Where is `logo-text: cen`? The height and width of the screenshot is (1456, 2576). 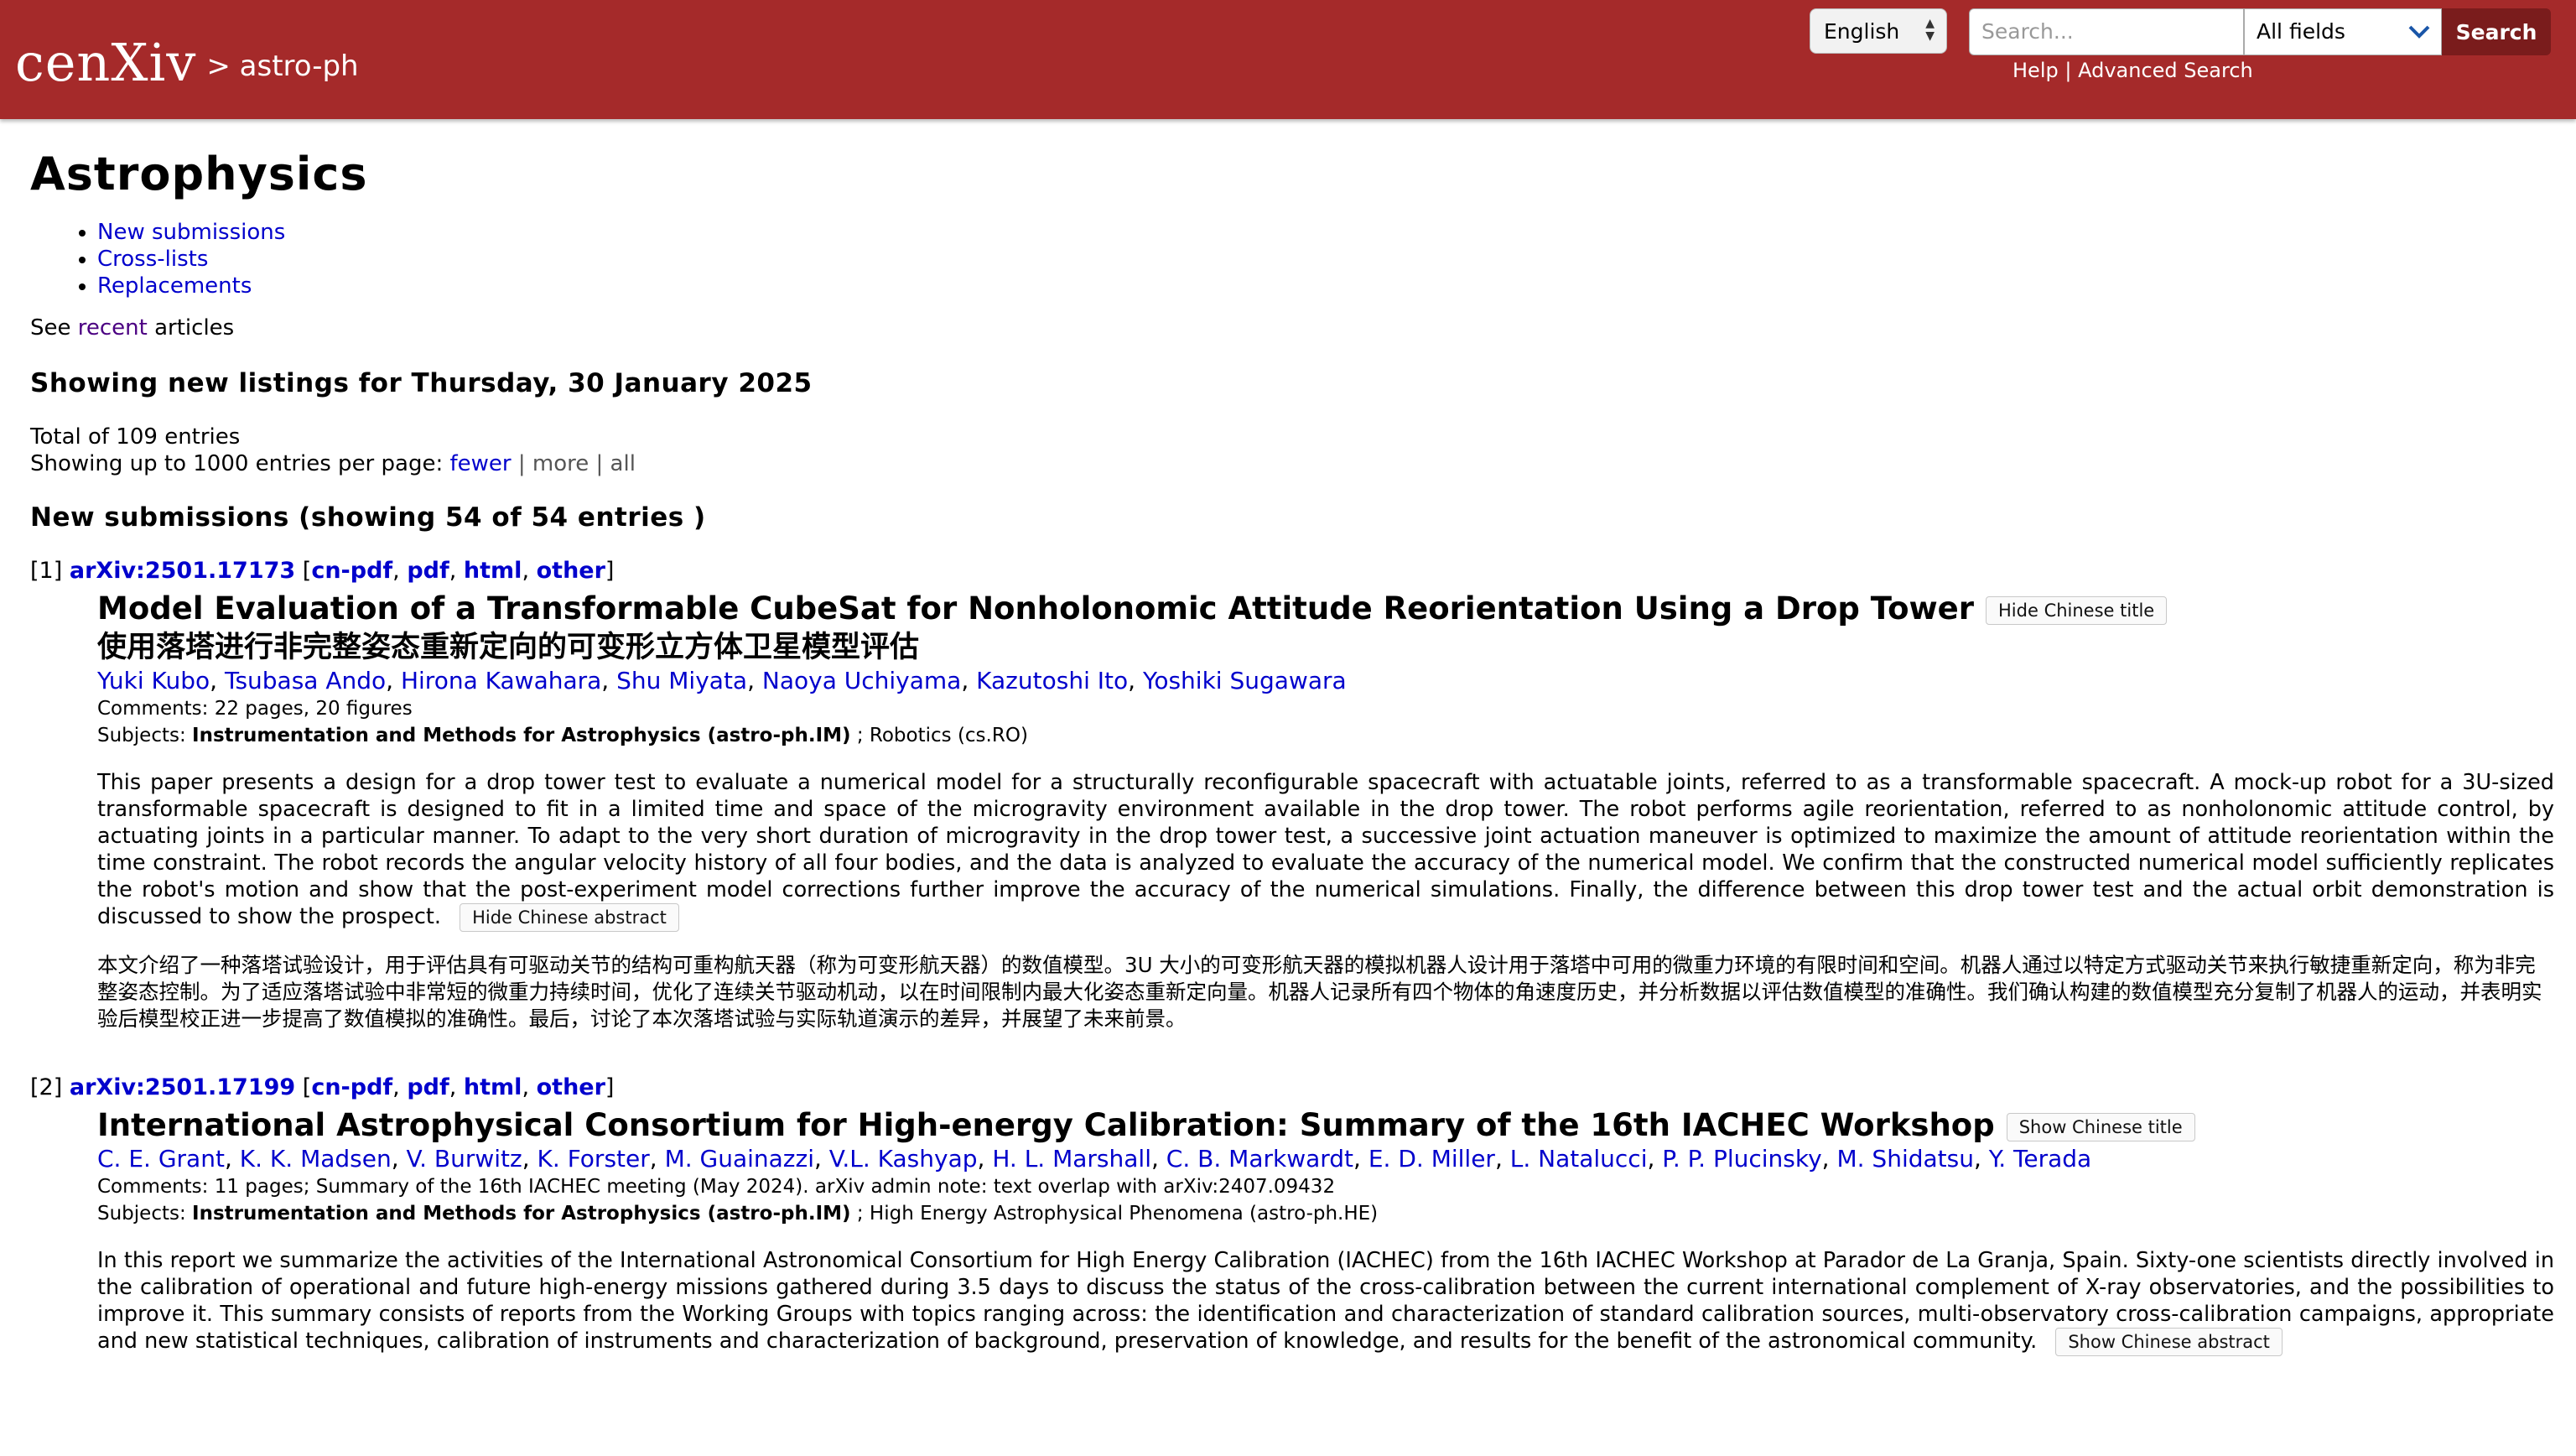 logo-text: cen is located at coordinates (63, 62).